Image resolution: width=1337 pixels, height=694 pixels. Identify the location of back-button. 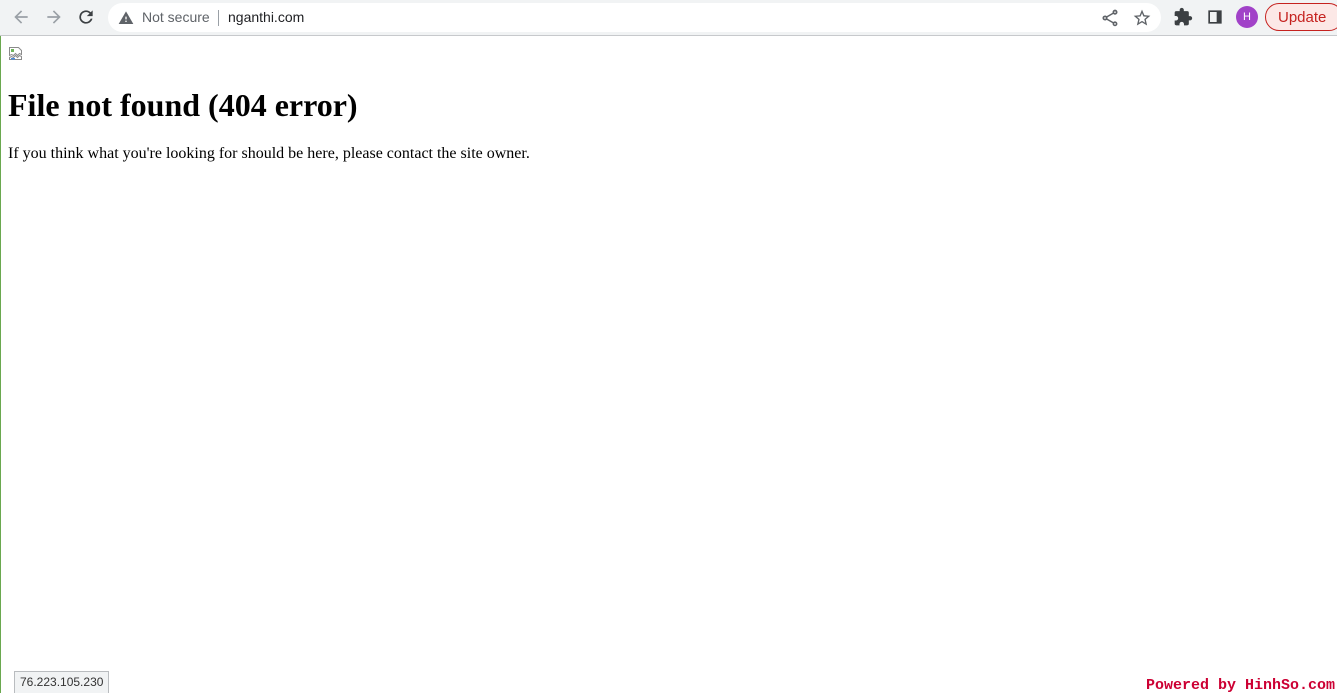
(21, 17).